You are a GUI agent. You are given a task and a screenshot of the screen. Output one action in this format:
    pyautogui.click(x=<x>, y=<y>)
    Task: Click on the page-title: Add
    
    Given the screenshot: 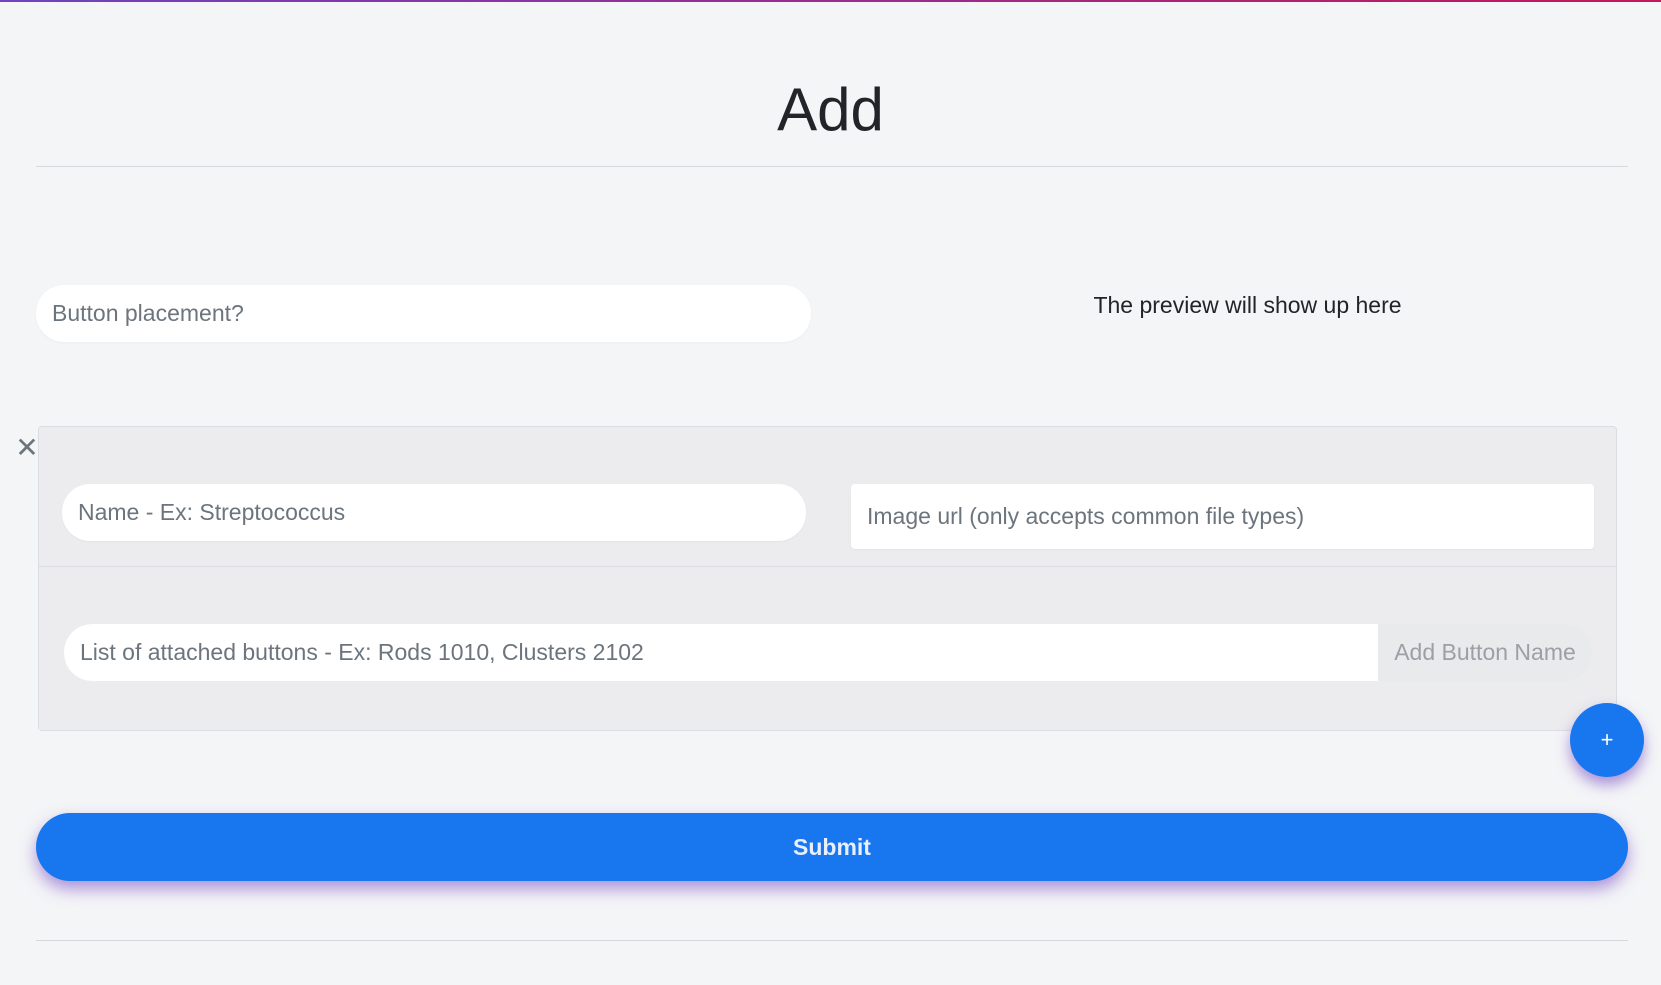 What is the action you would take?
    pyautogui.click(x=830, y=109)
    